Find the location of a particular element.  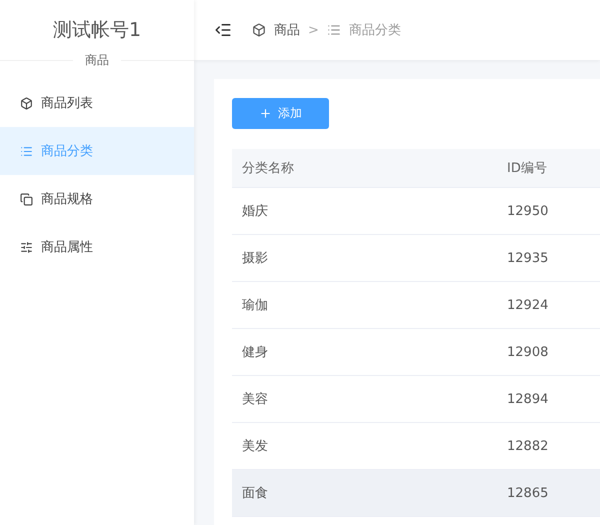

table-cell-text: 健身 is located at coordinates (255, 352).